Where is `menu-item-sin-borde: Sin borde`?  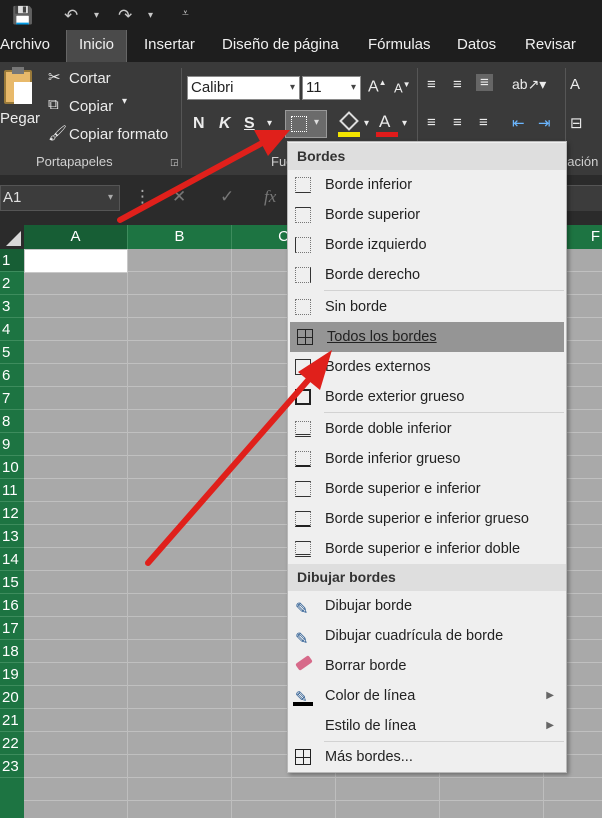
menu-item-sin-borde: Sin borde is located at coordinates (427, 307).